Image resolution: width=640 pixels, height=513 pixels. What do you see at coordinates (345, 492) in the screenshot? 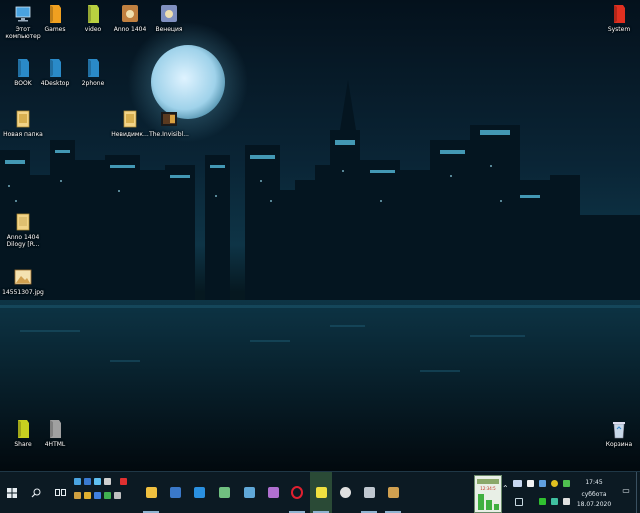
I see `clock-icon` at bounding box center [345, 492].